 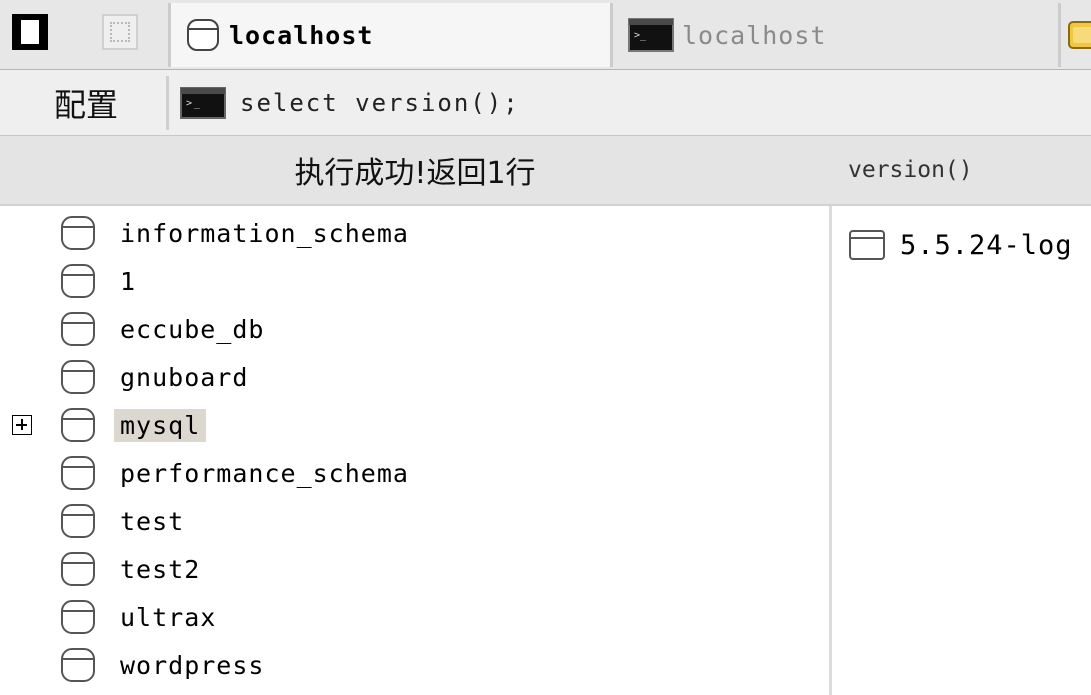 I want to click on database-name: 1, so click(x=128, y=281).